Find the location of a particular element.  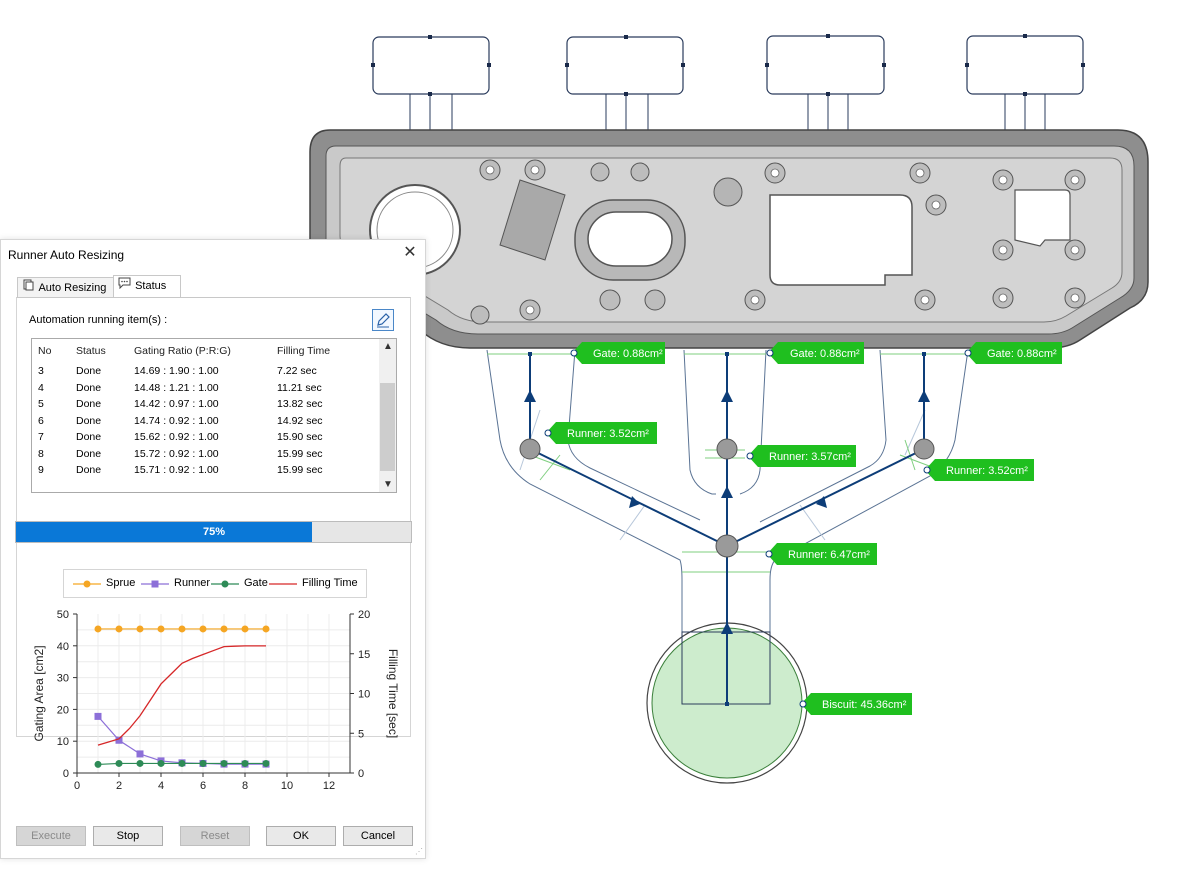

table-row: 6 Done 14.74 : 0.92 : 1.00 14.92 sec is located at coordinates (205, 421).